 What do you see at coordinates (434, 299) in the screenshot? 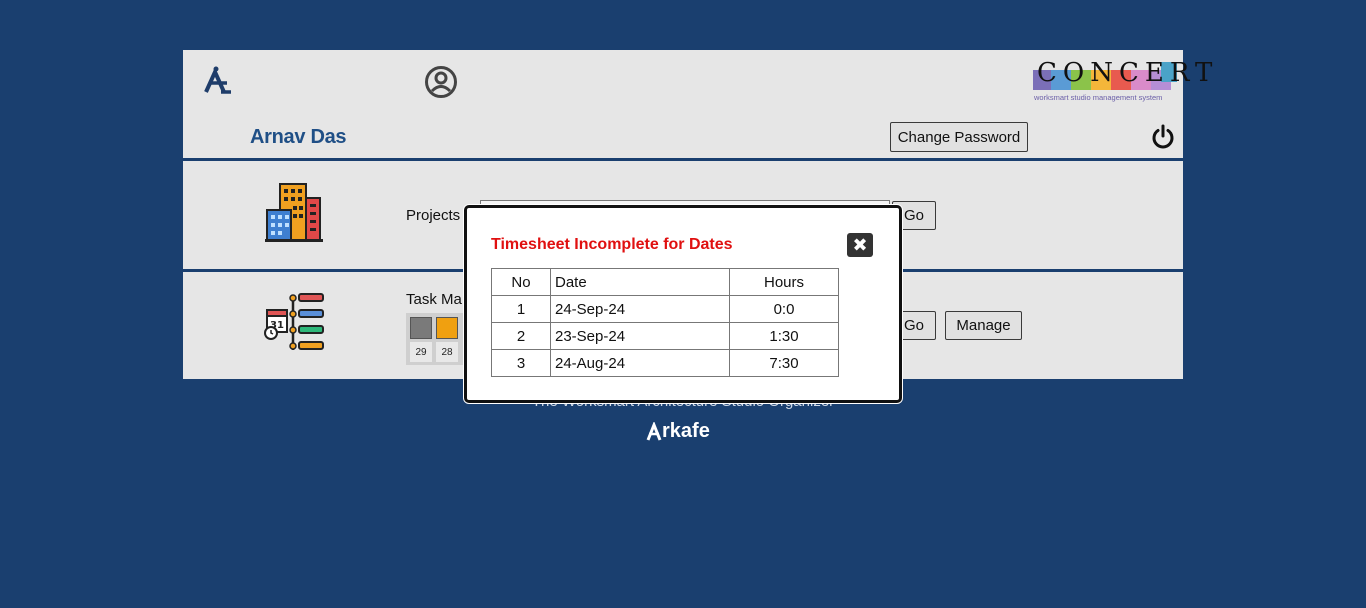
I see `tasks-label: Task Ma` at bounding box center [434, 299].